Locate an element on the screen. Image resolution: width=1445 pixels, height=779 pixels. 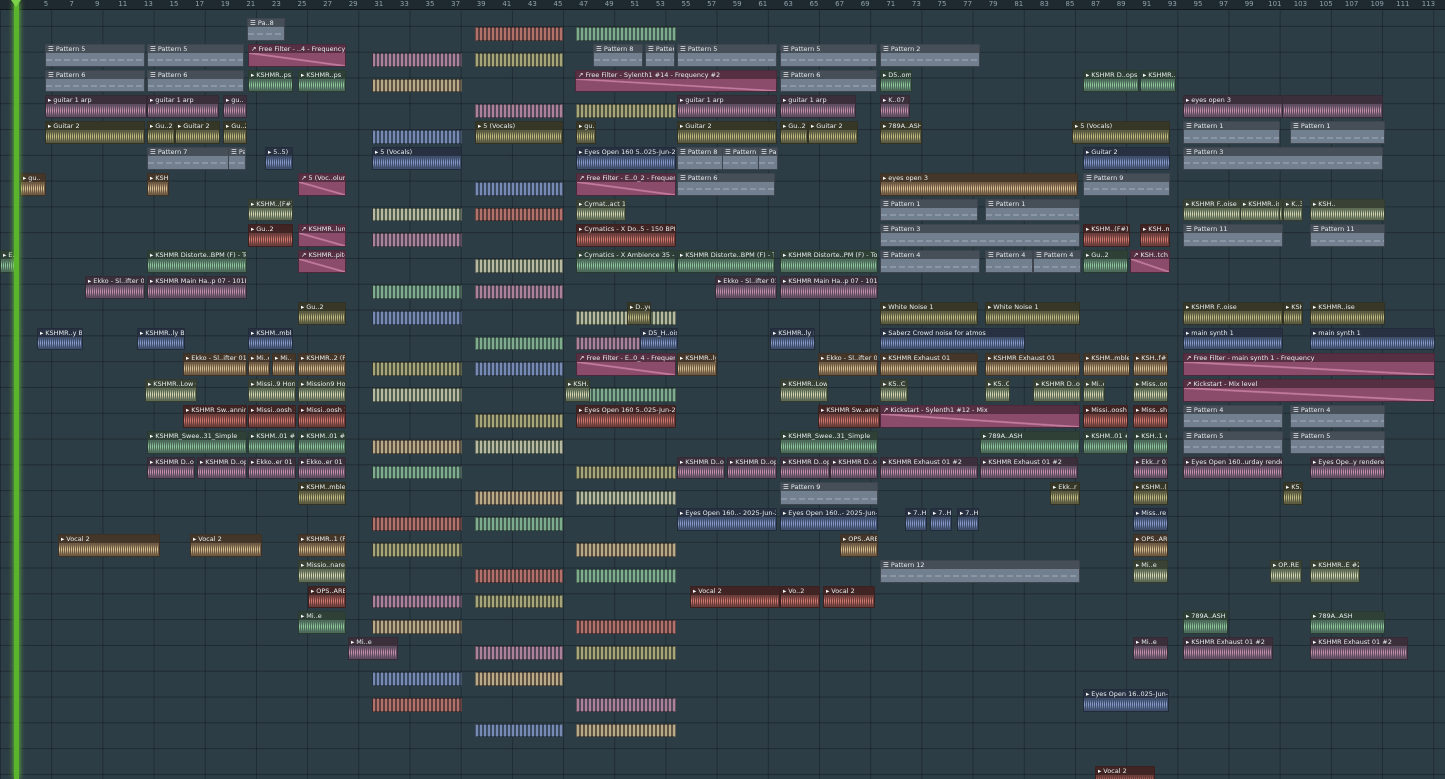
clip-kshm-01-2: ▸KSHM..01 #2 is located at coordinates (1105, 442).